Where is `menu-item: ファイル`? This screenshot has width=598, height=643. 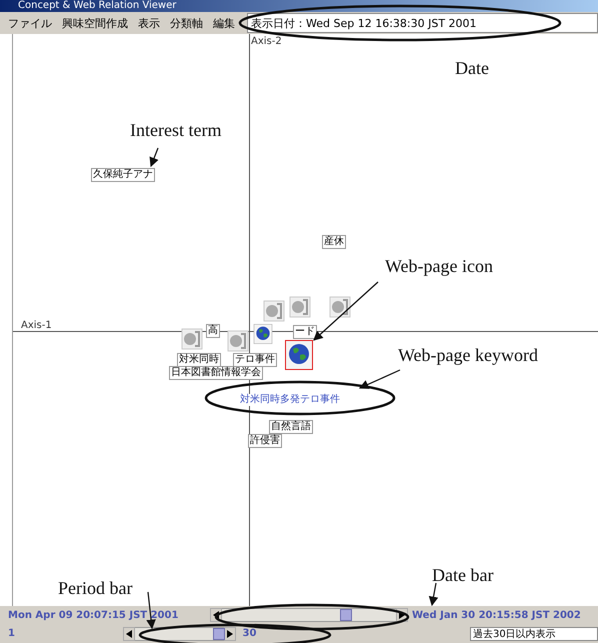
menu-item: ファイル is located at coordinates (30, 23).